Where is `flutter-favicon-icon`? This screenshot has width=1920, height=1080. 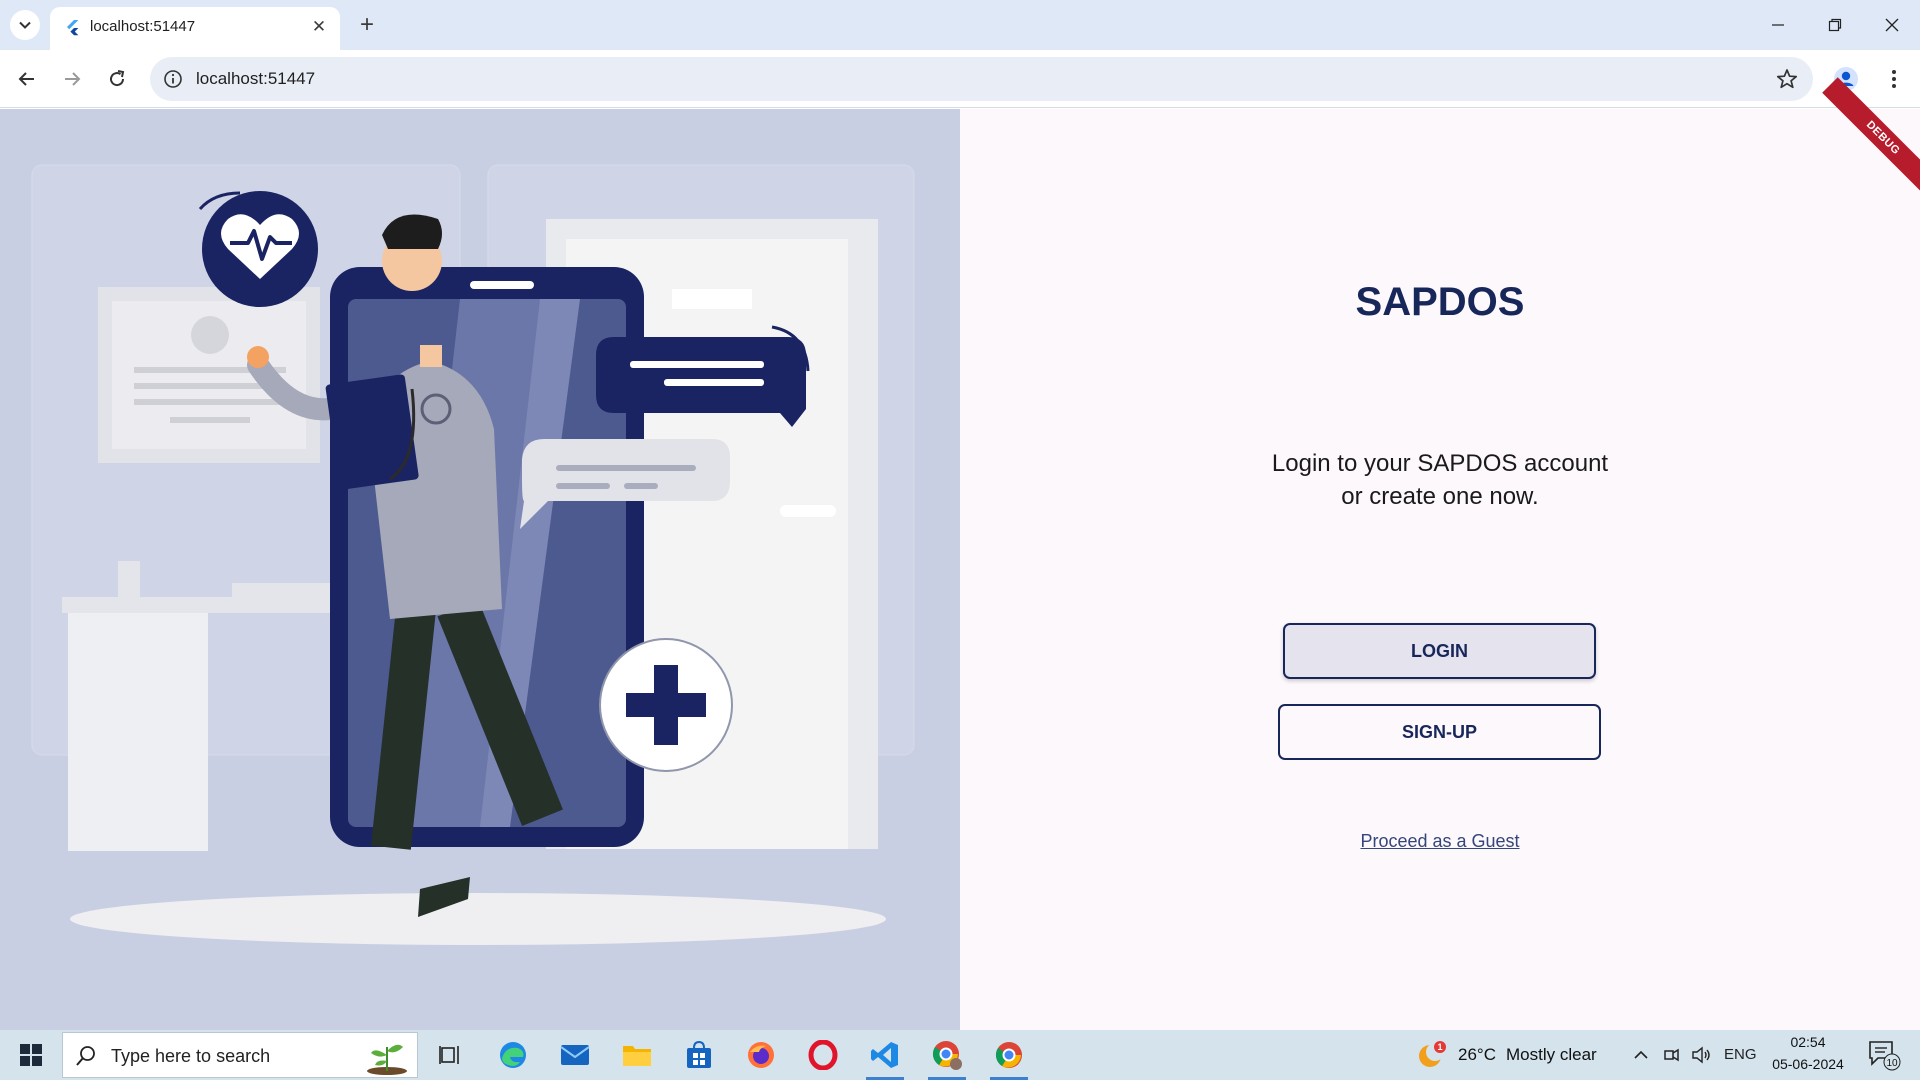 flutter-favicon-icon is located at coordinates (73, 28).